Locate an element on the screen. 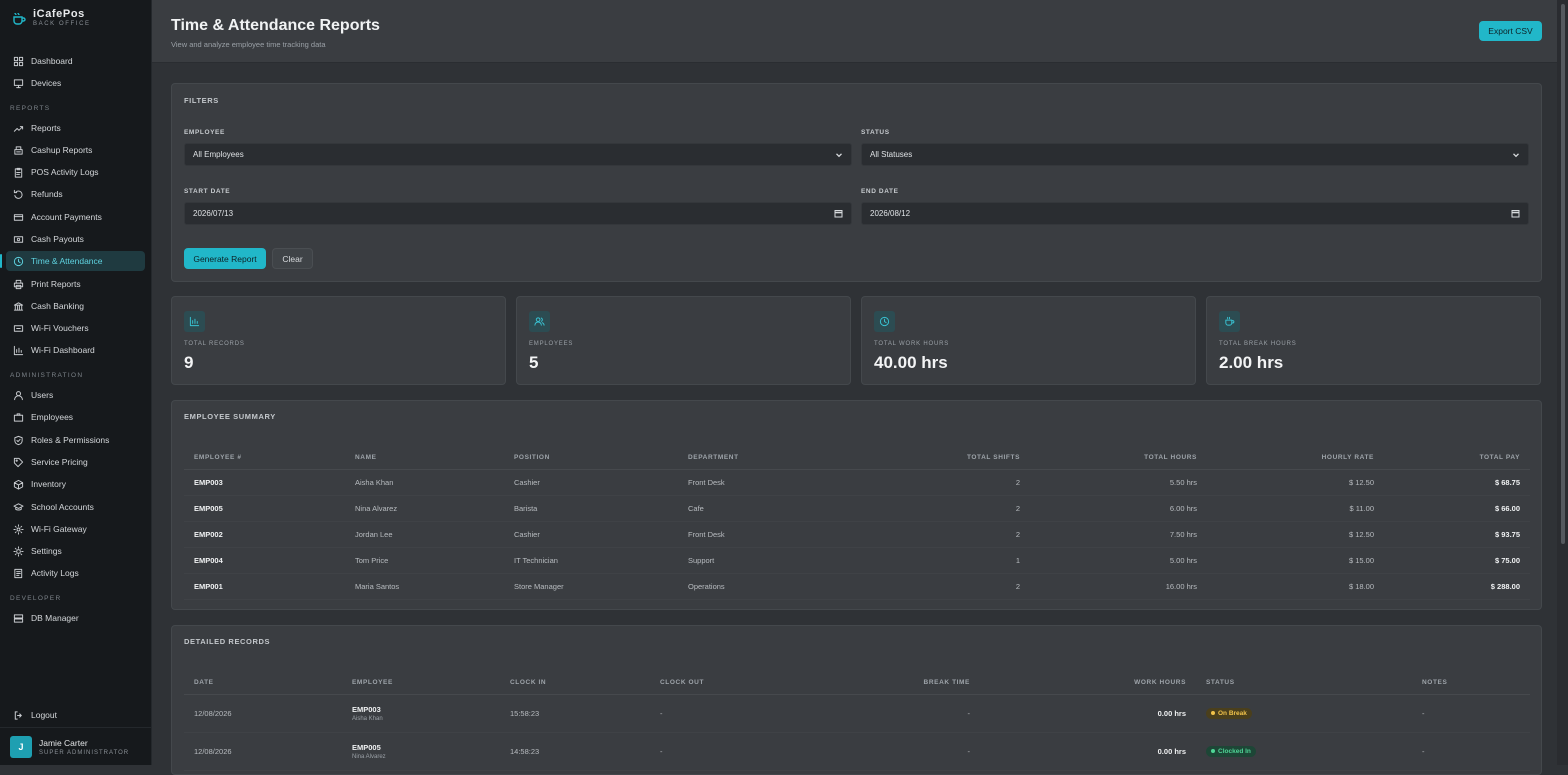 Image resolution: width=1568 pixels, height=775 pixels. sidebar-item-account-payments: Account Payments is located at coordinates (75, 217).